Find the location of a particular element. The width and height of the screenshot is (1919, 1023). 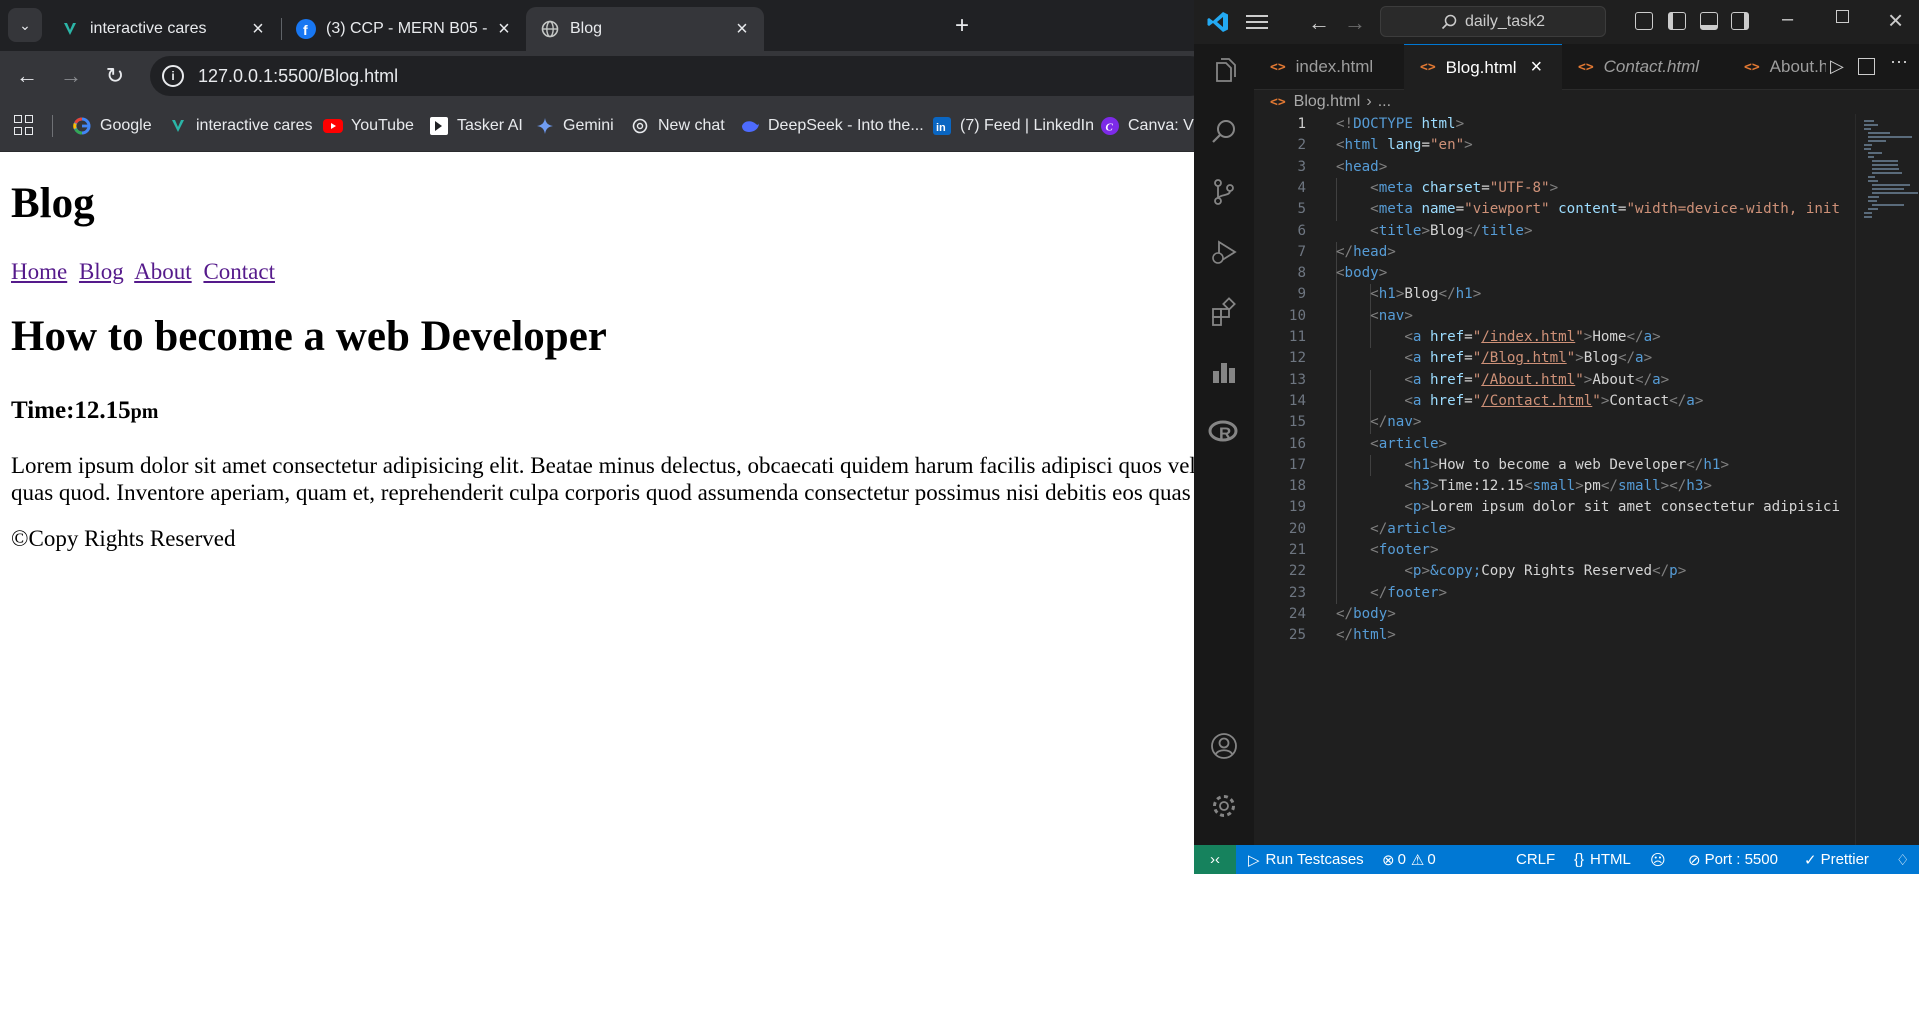

address-bar: i 127.0.0.1:5500/Blog.html is located at coordinates (680, 76).